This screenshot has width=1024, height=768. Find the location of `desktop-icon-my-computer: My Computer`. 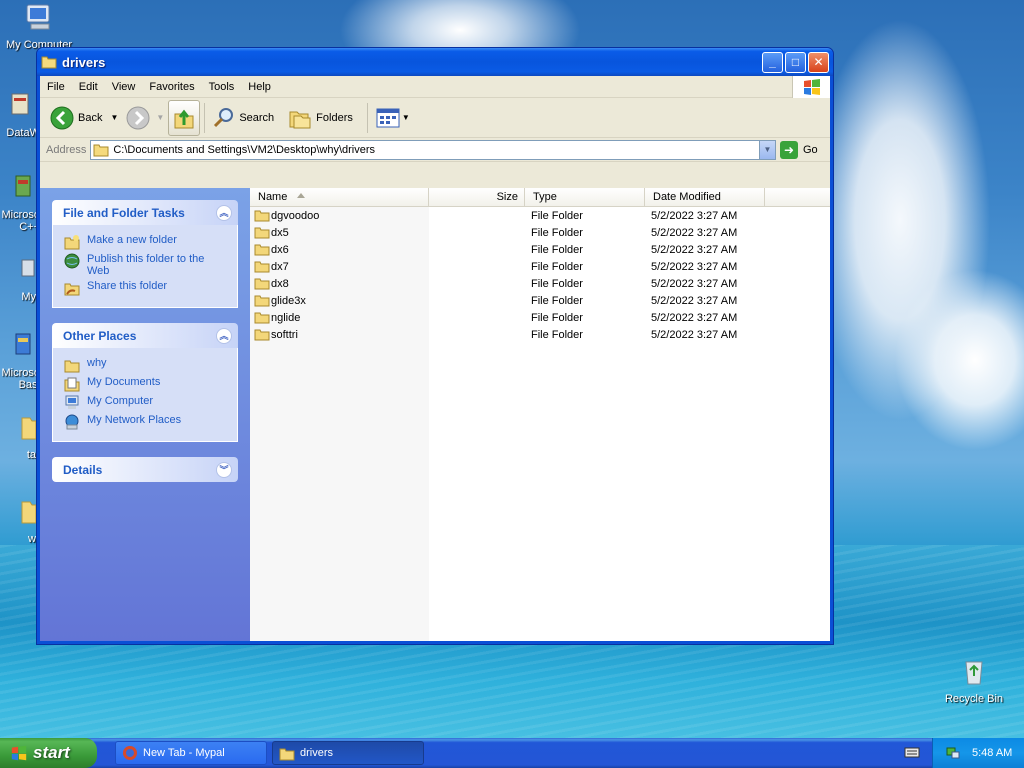

desktop-icon-my-computer: My Computer is located at coordinates (39, 26).